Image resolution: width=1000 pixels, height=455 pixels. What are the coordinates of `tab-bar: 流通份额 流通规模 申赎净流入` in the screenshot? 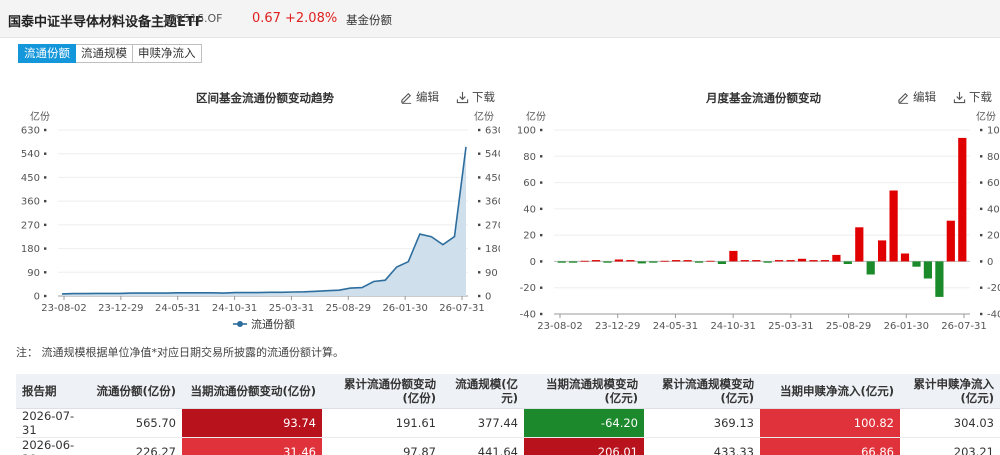 It's located at (110, 53).